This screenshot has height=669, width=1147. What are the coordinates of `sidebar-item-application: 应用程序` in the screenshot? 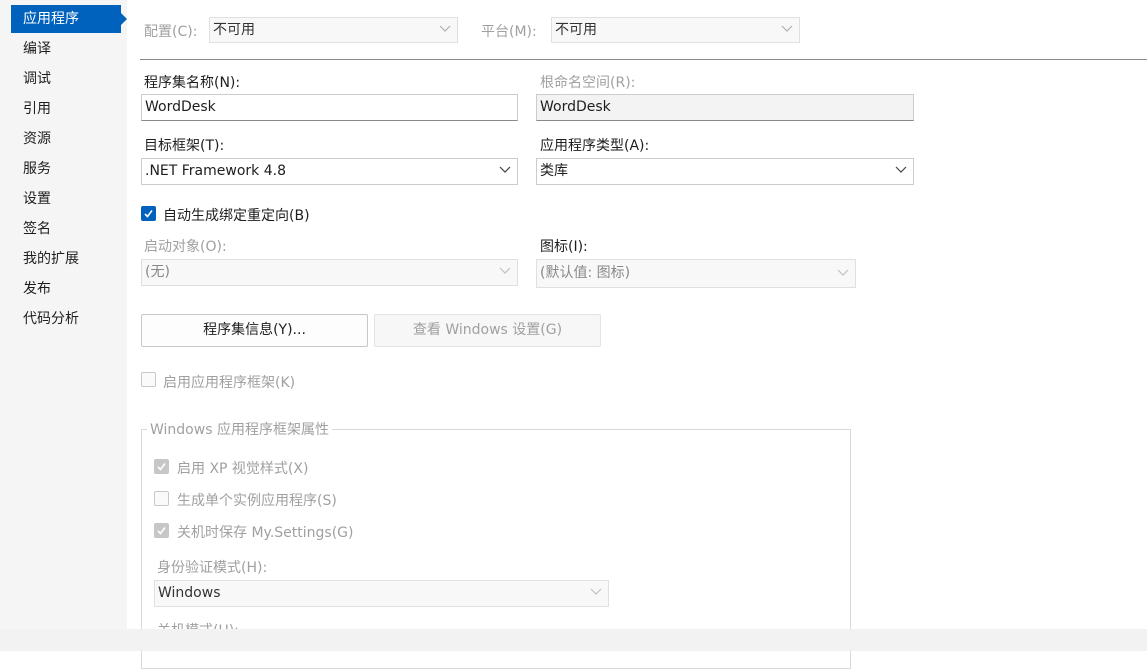 It's located at (69, 19).